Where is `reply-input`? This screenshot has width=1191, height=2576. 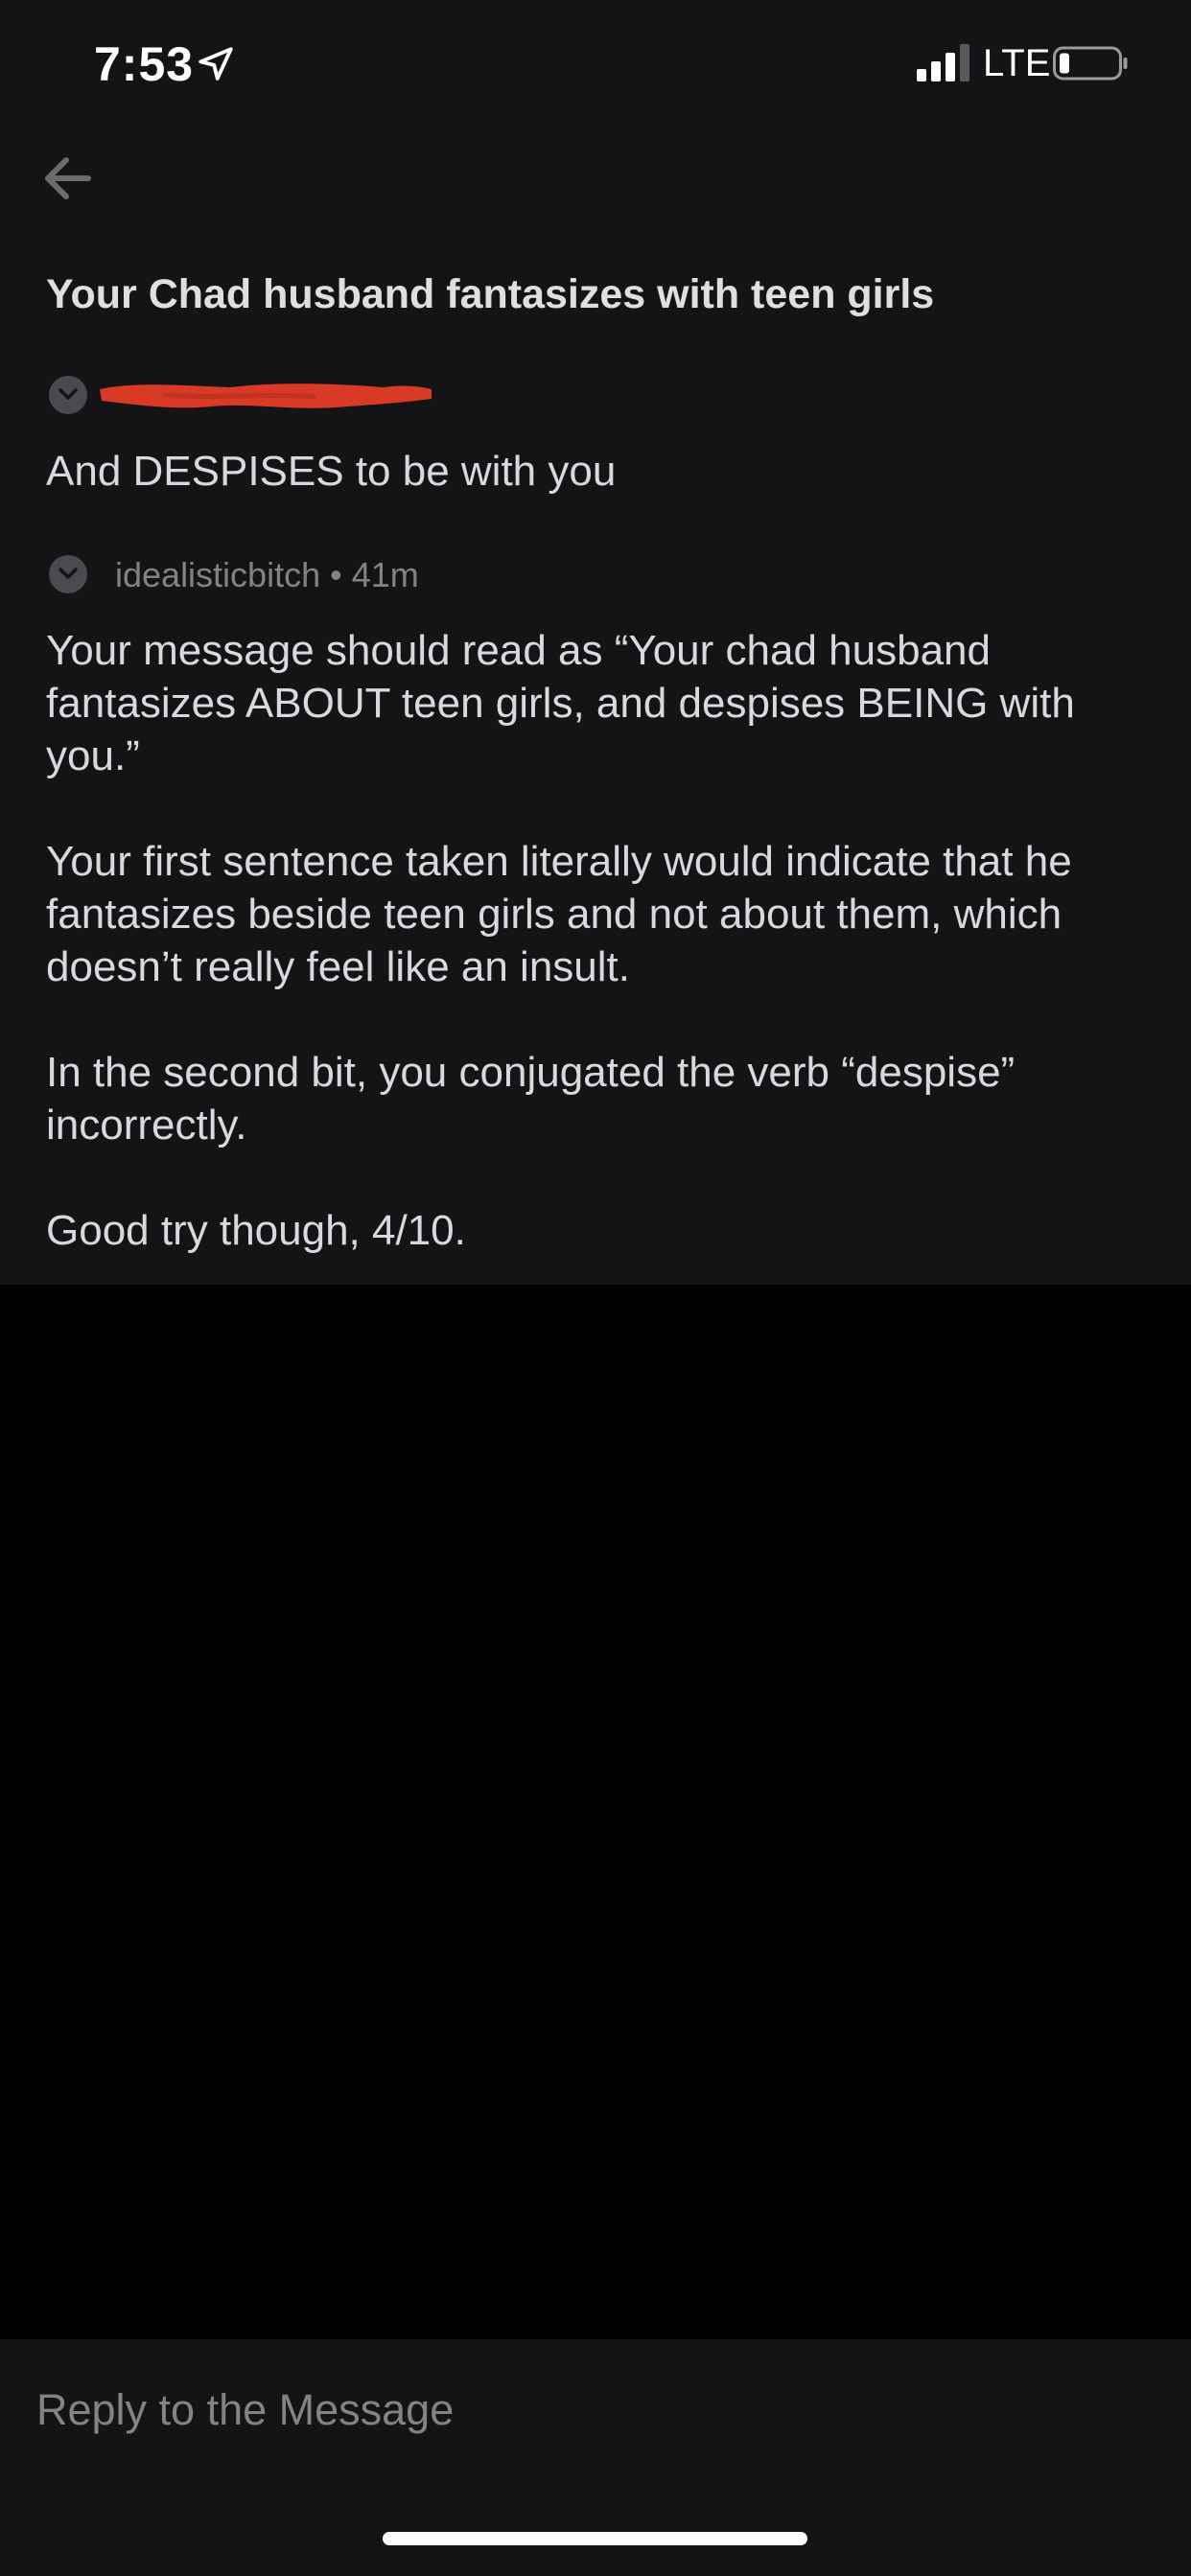 reply-input is located at coordinates (592, 2410).